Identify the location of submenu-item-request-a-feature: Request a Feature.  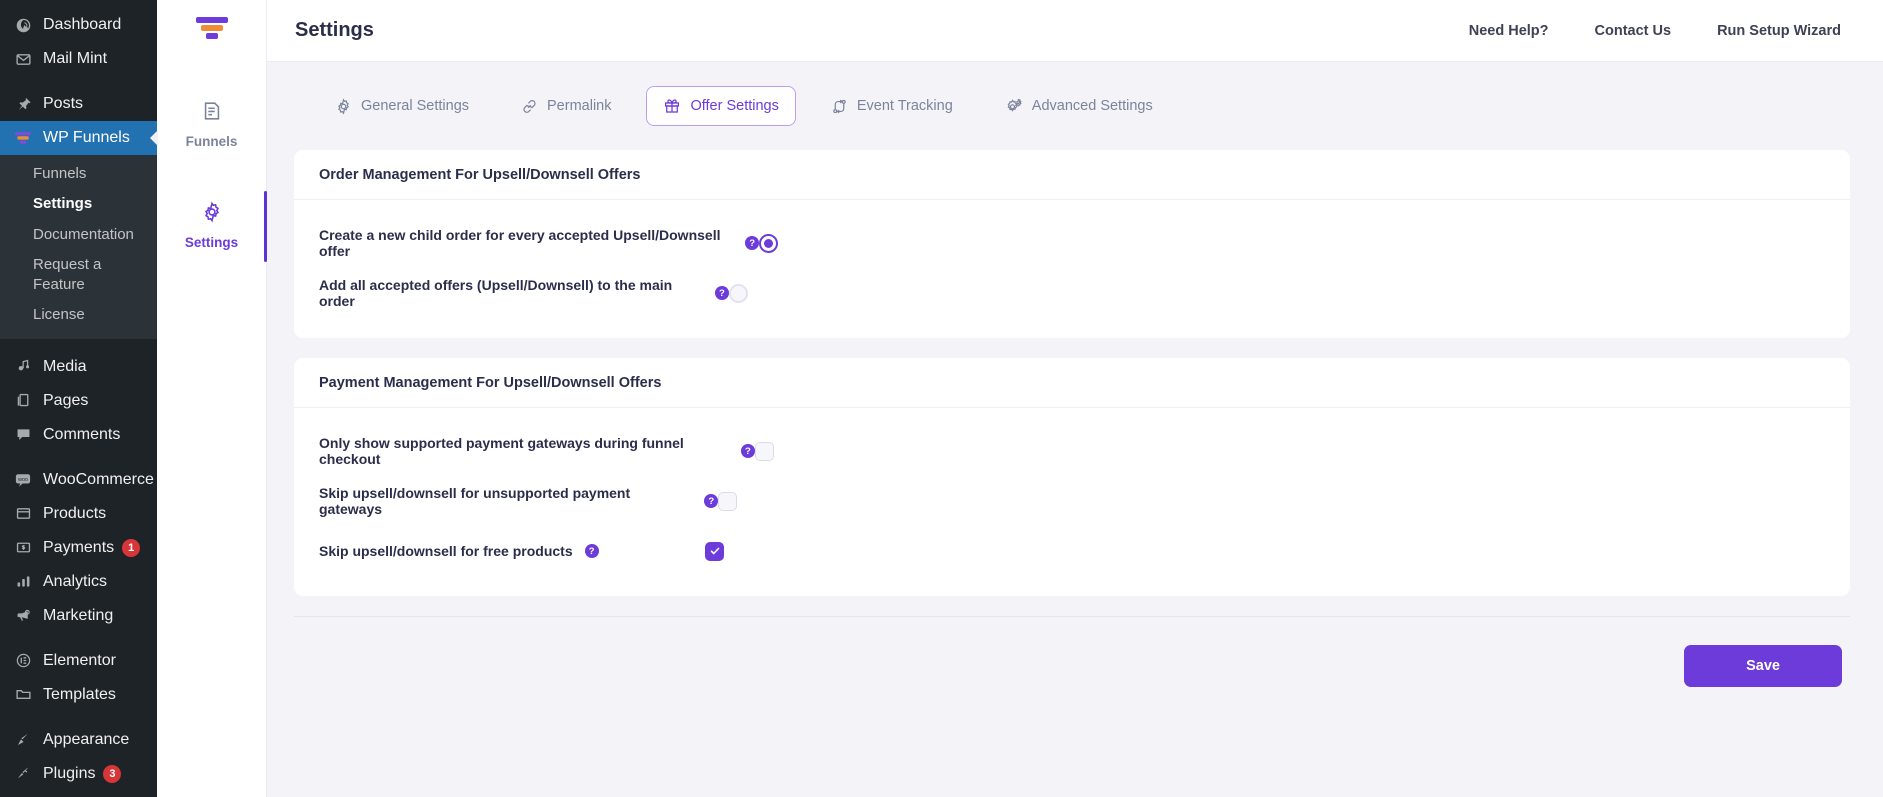
(78, 275).